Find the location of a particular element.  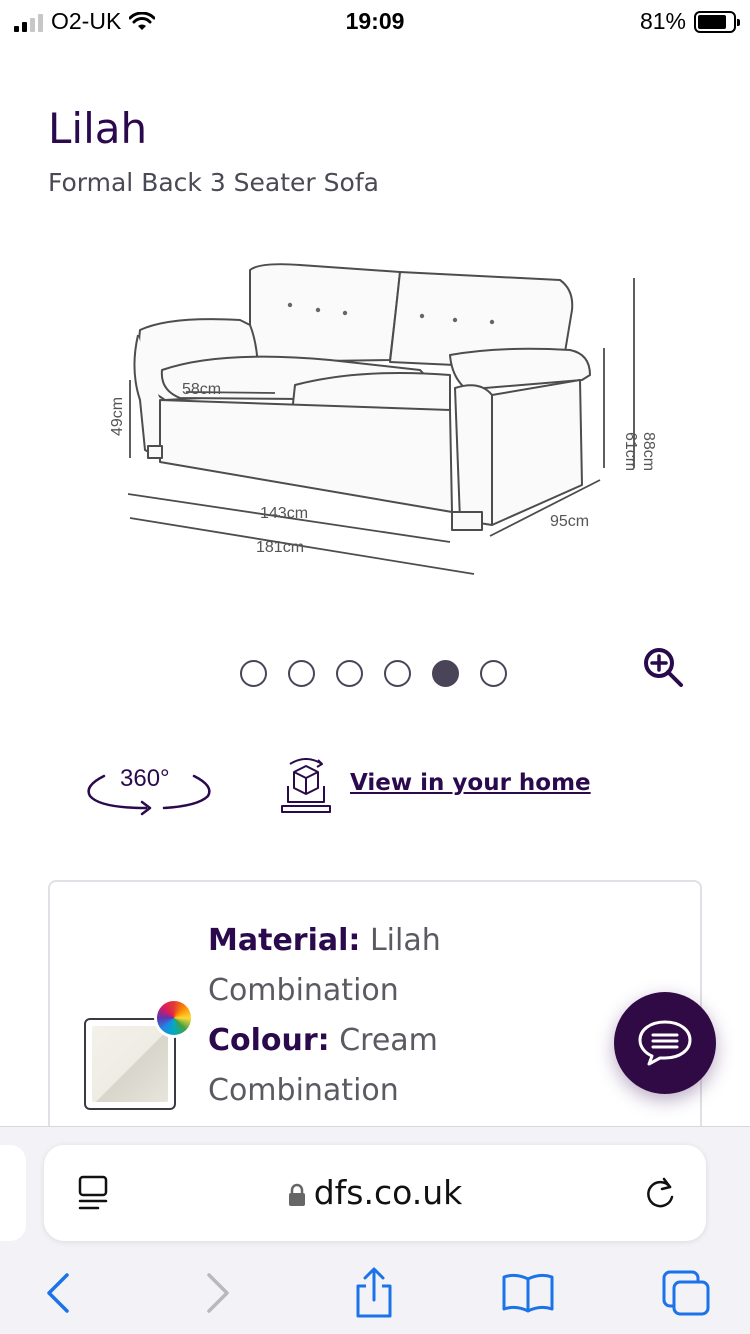

material-line-1: Material: Lilah is located at coordinates (324, 941).